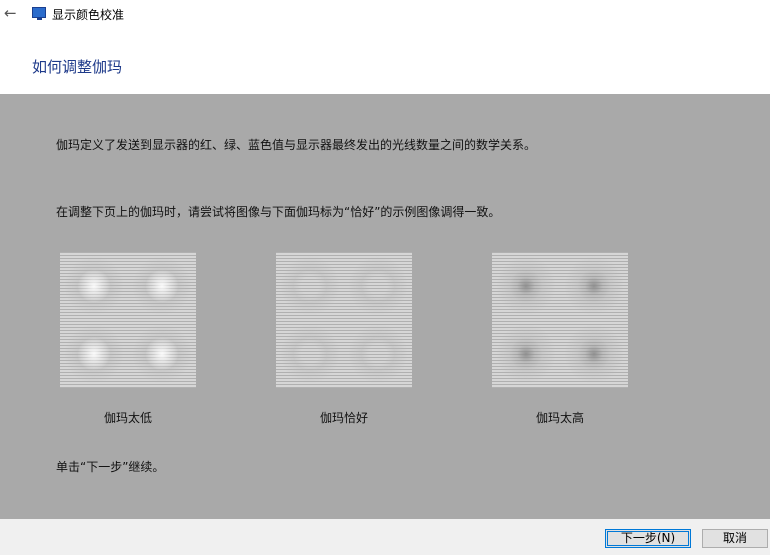 This screenshot has width=770, height=555. What do you see at coordinates (648, 538) in the screenshot?
I see `next-button: 下一步(N)` at bounding box center [648, 538].